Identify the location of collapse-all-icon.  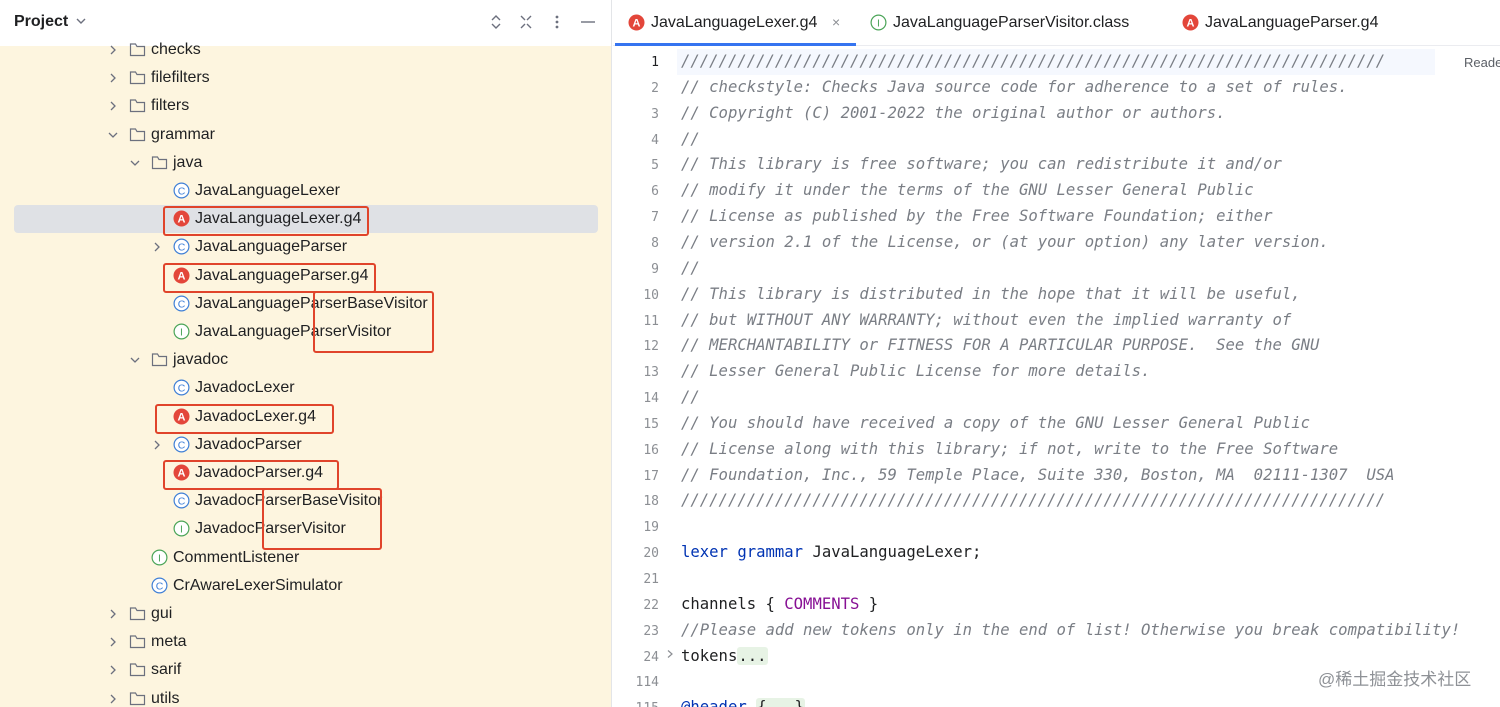
(526, 22).